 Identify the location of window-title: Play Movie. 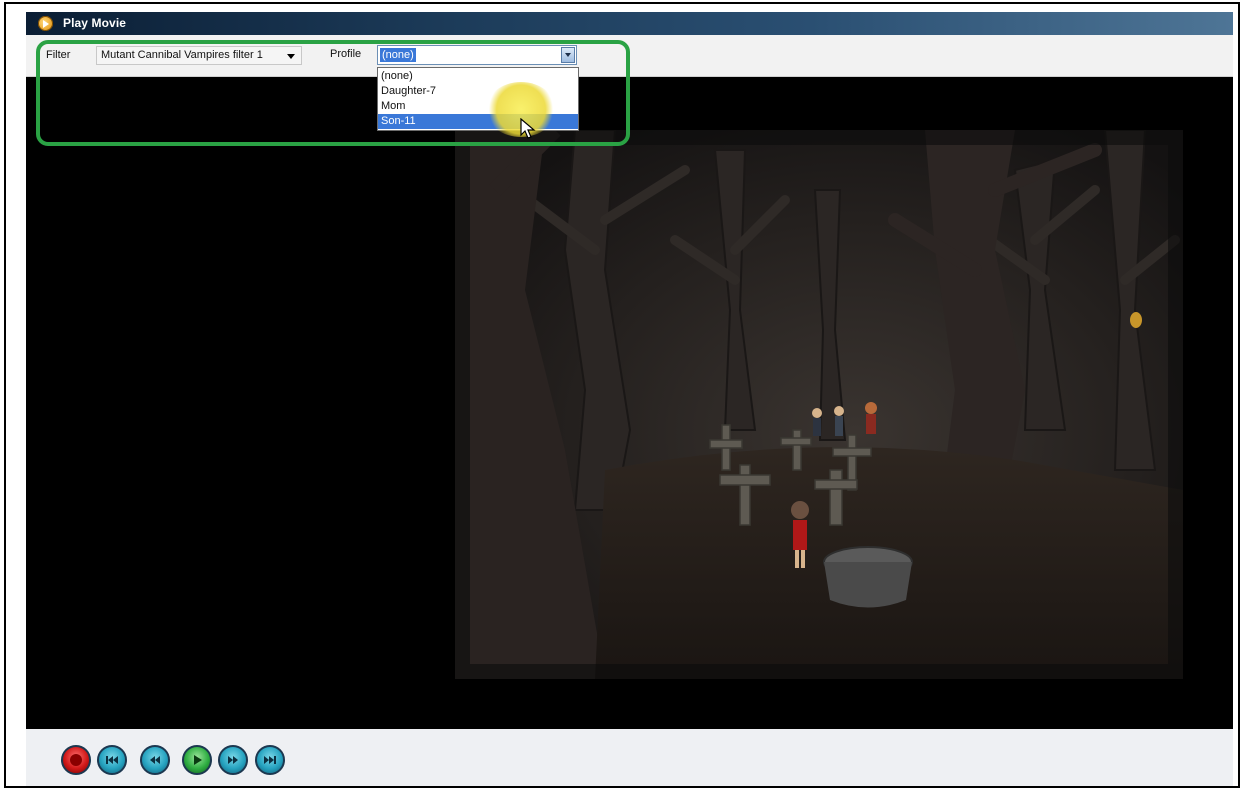
(95, 23).